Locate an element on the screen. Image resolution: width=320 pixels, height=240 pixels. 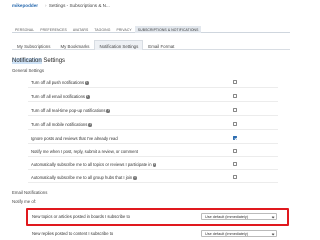
notify-own-posts-checkbox is located at coordinates (235, 151).